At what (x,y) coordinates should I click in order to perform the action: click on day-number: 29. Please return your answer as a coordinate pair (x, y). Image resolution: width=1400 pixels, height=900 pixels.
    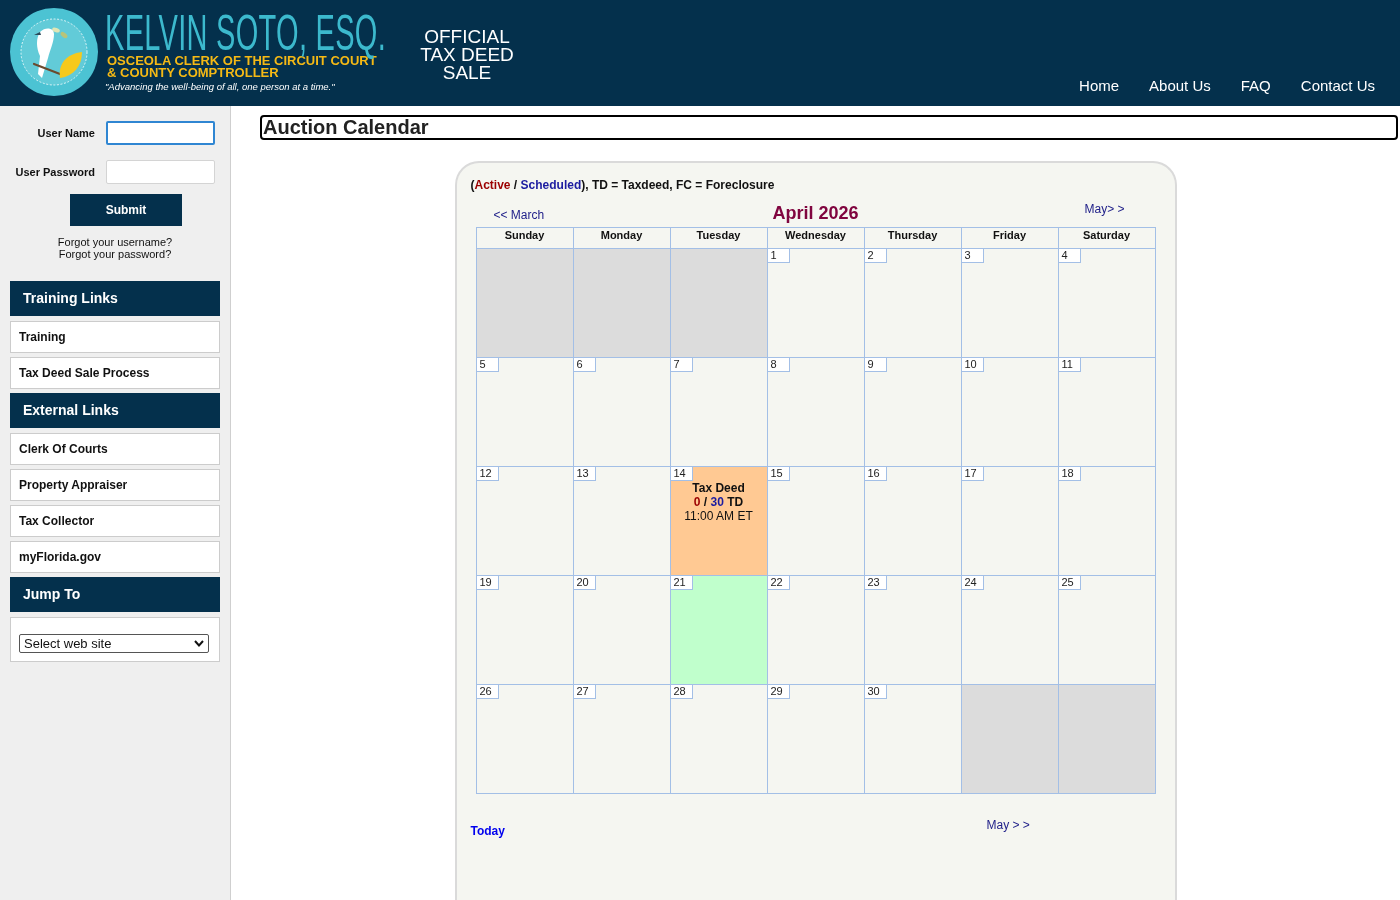
    Looking at the image, I should click on (778, 692).